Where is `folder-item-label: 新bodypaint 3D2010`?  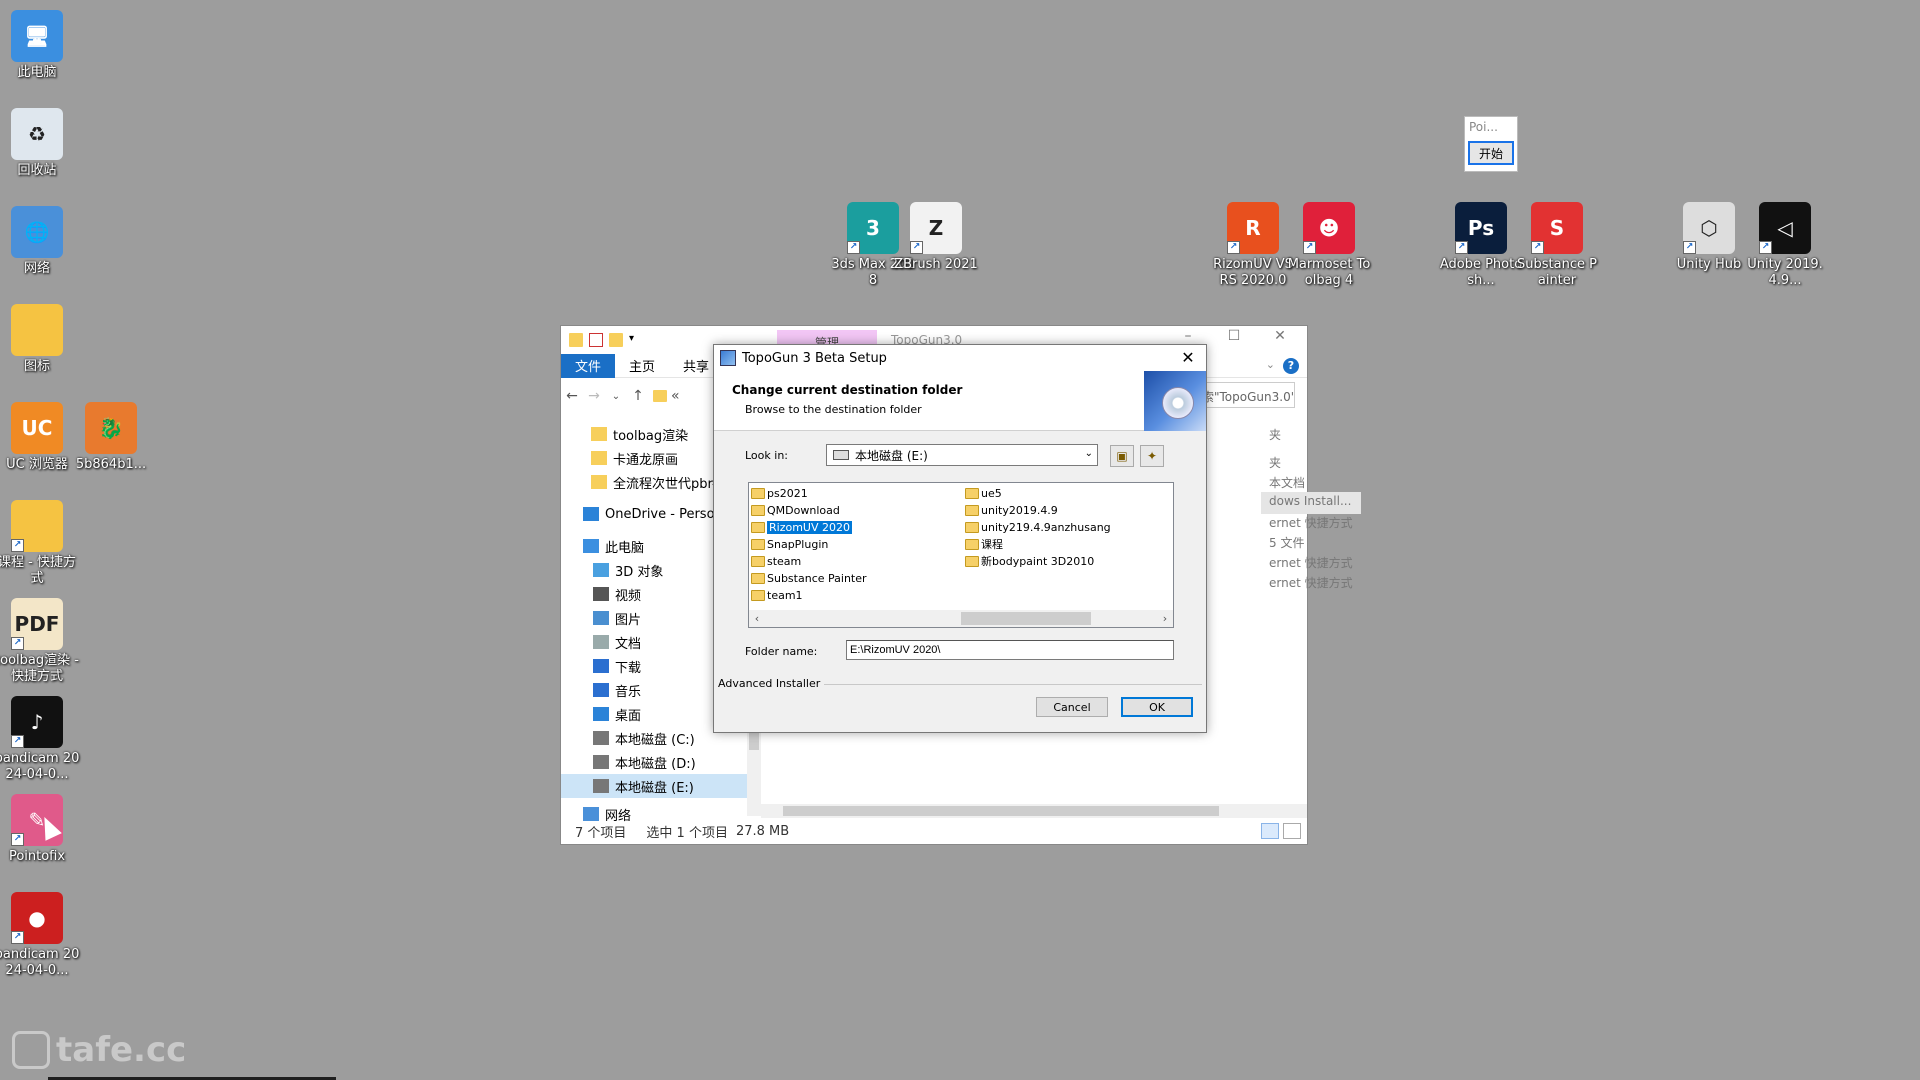 folder-item-label: 新bodypaint 3D2010 is located at coordinates (1038, 561).